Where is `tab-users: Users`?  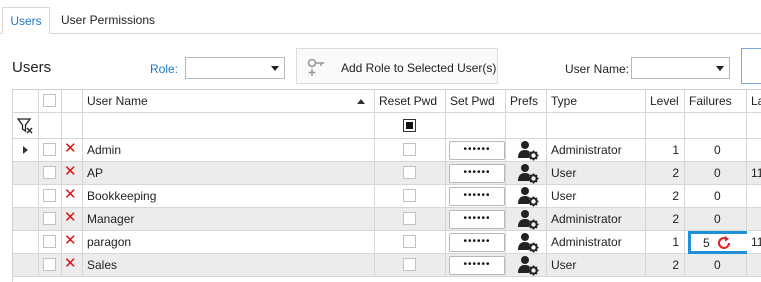
tab-users: Users is located at coordinates (26, 20).